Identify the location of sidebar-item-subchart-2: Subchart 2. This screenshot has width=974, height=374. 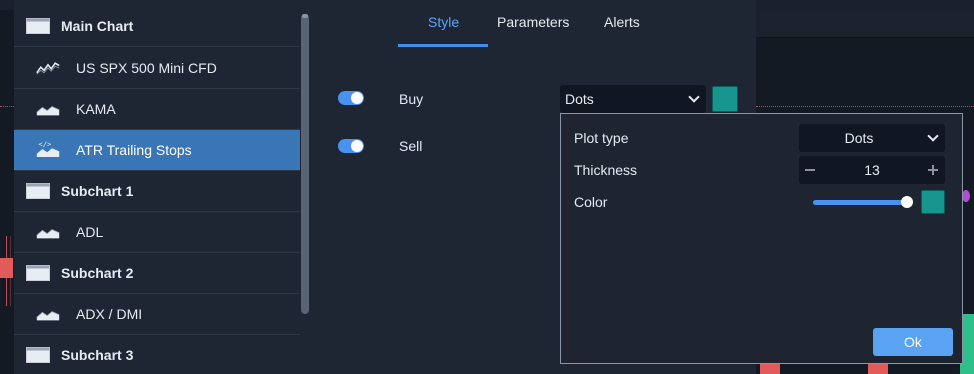
(157, 273).